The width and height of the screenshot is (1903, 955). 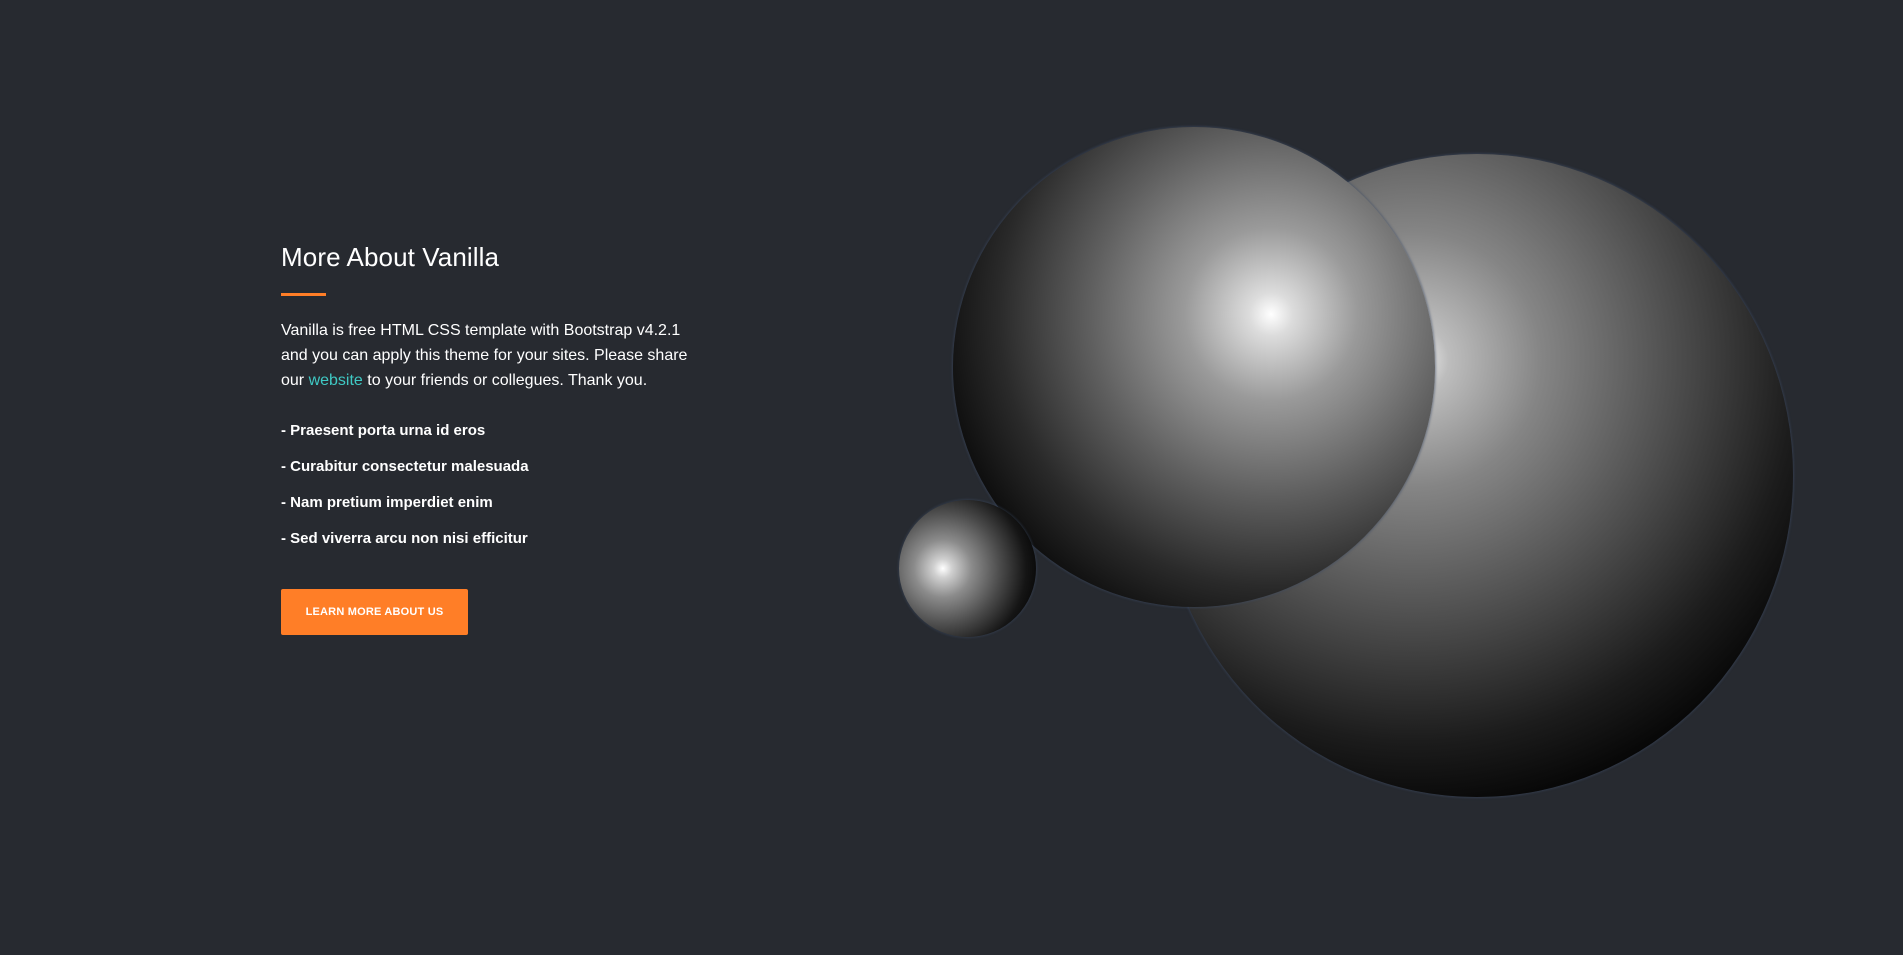 I want to click on intro-text-end: to your friends or collegues. Thank you., so click(x=505, y=380).